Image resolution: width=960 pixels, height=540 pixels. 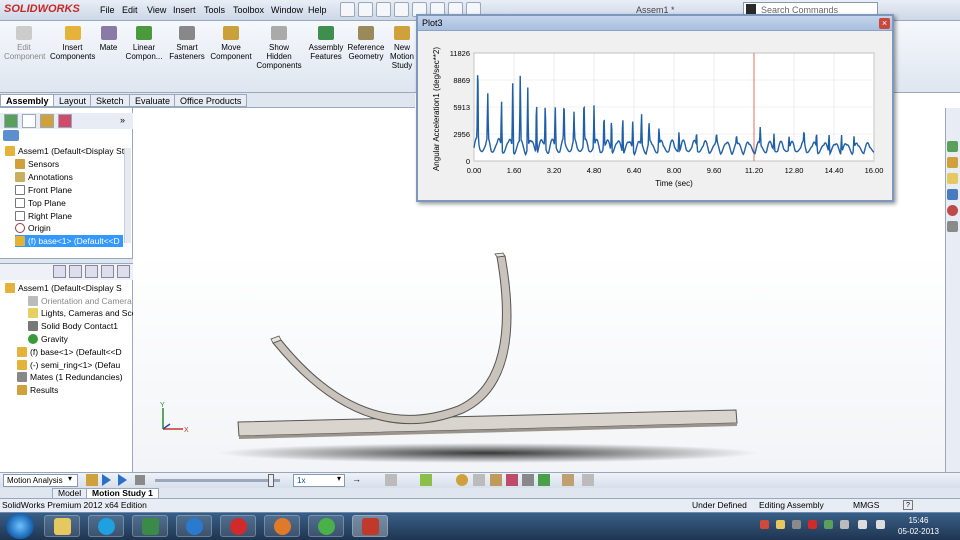 What do you see at coordinates (655, 23) in the screenshot?
I see `plot-titlebar` at bounding box center [655, 23].